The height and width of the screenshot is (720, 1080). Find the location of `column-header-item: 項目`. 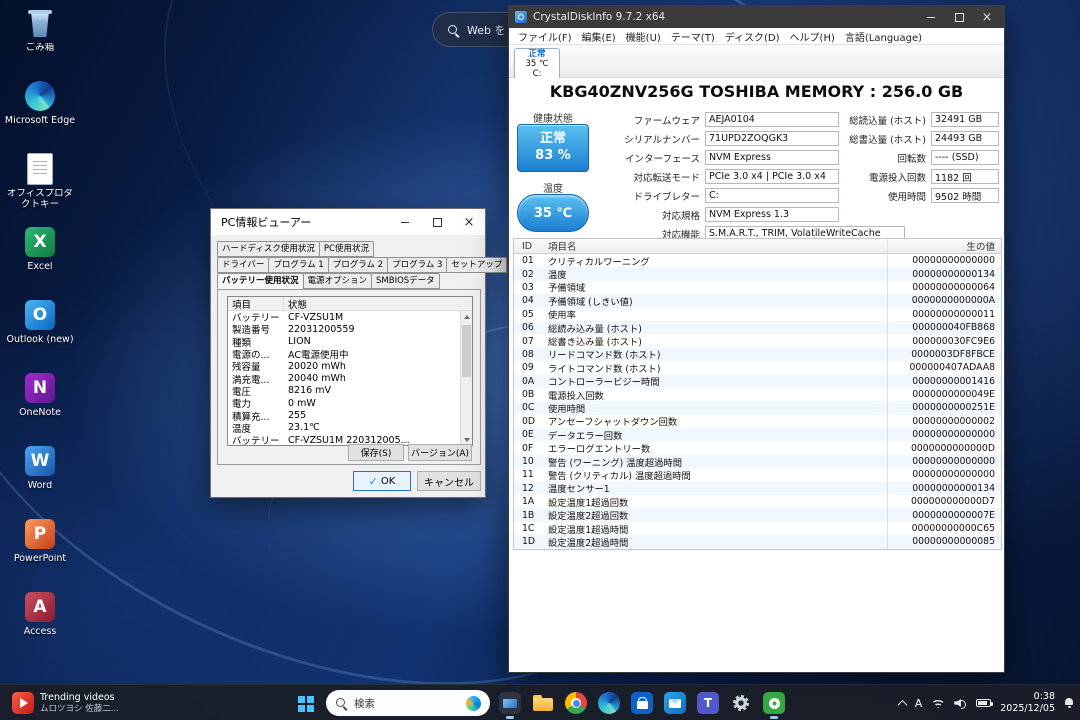

column-header-item: 項目 is located at coordinates (256, 304).